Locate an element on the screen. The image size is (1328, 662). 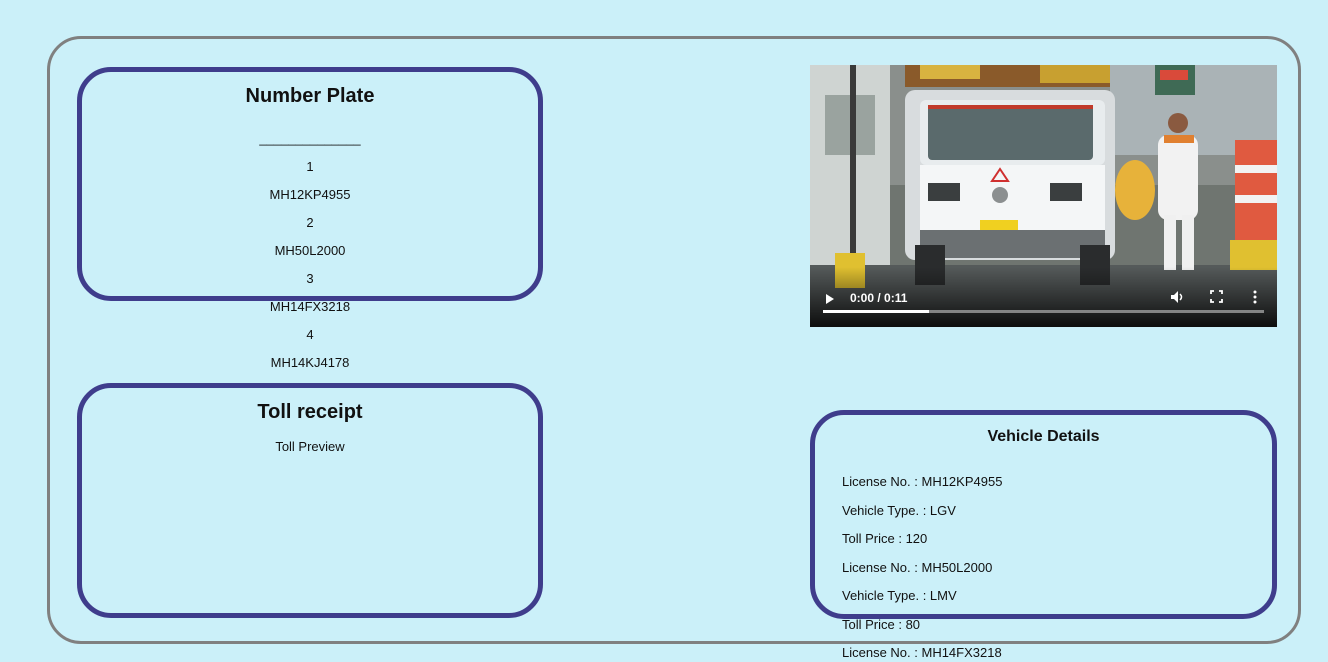
toll-receipt-title: Toll receipt is located at coordinates (310, 412).